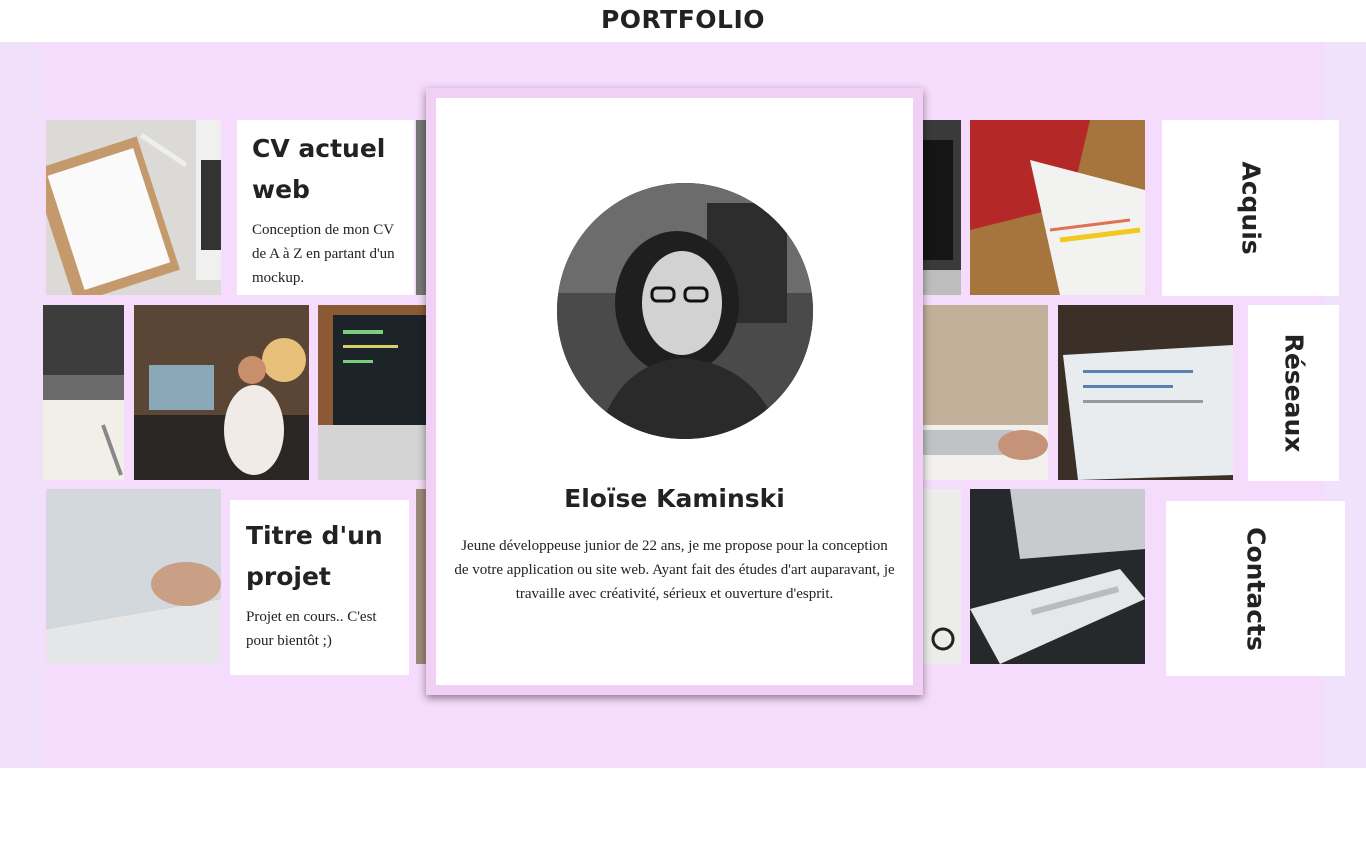  I want to click on gamer-photo, so click(221, 392).